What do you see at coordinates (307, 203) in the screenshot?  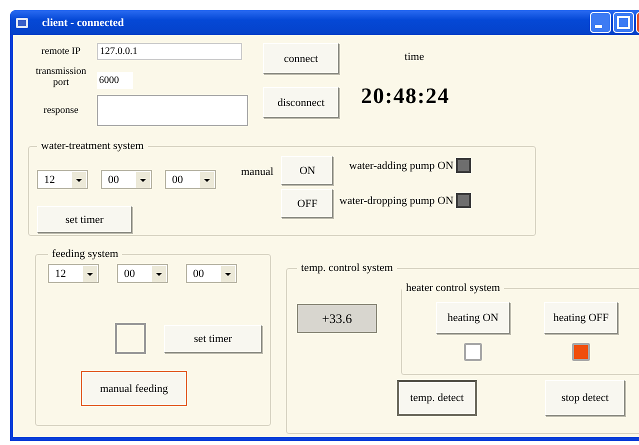 I see `off-button: OFF` at bounding box center [307, 203].